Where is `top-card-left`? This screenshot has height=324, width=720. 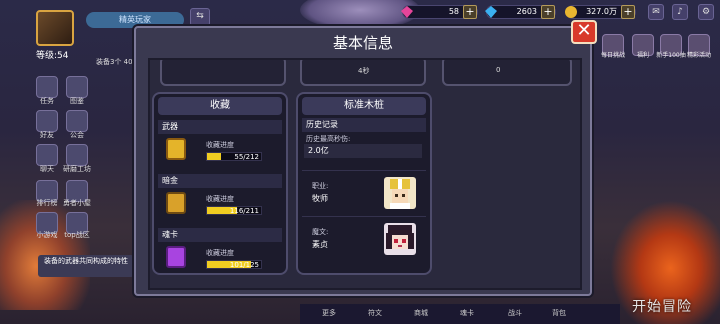
top-card-left is located at coordinates (223, 73).